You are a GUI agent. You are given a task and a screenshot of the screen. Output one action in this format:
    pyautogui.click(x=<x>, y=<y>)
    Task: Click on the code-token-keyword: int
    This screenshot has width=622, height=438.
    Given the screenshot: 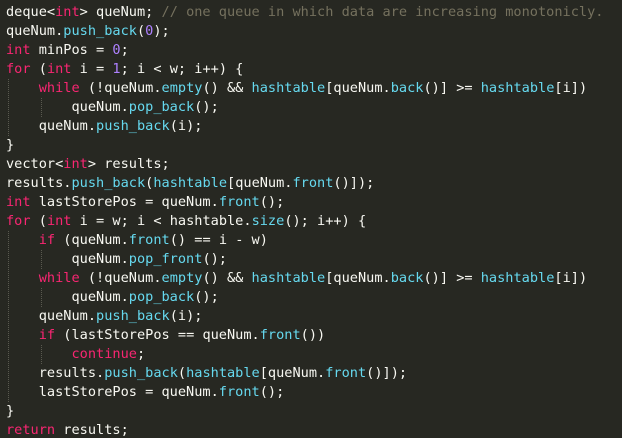 What is the action you would take?
    pyautogui.click(x=67, y=12)
    